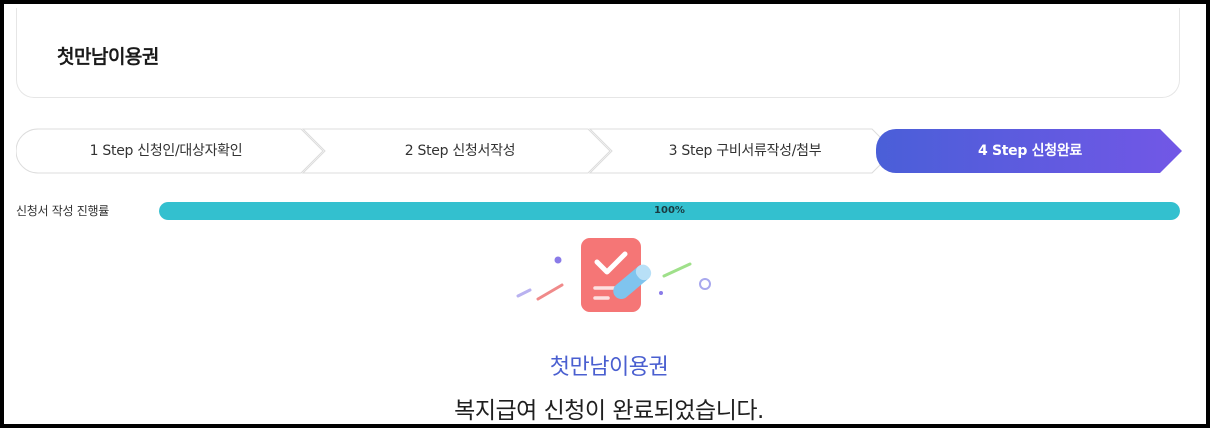  I want to click on progress-label: 신청서 작성 진행률, so click(62, 211).